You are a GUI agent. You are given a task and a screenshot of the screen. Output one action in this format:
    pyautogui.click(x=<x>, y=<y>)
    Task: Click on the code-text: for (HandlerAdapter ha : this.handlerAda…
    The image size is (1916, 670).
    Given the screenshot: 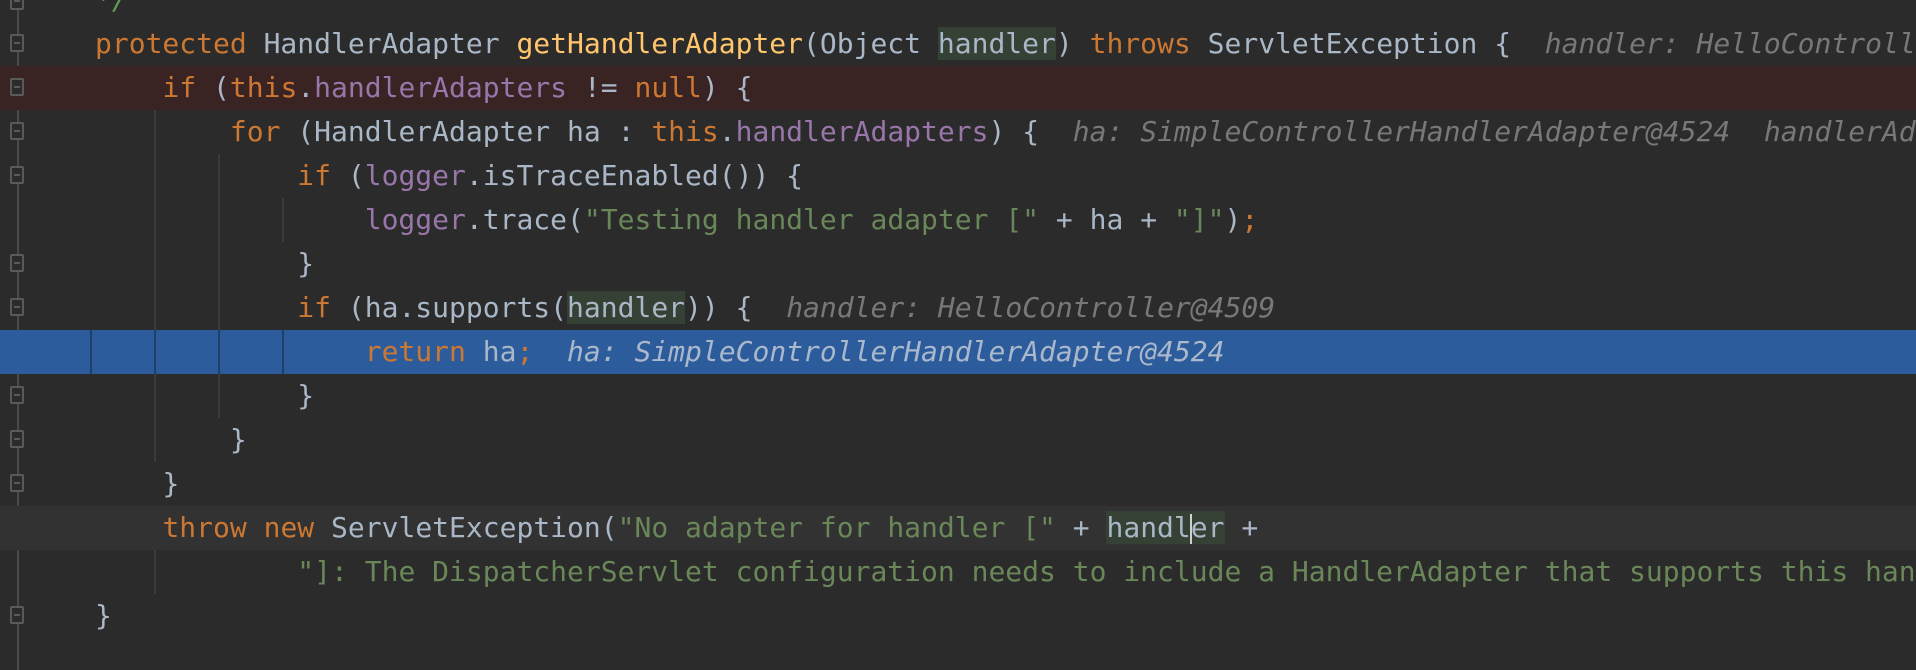 What is the action you would take?
    pyautogui.click(x=1005, y=132)
    